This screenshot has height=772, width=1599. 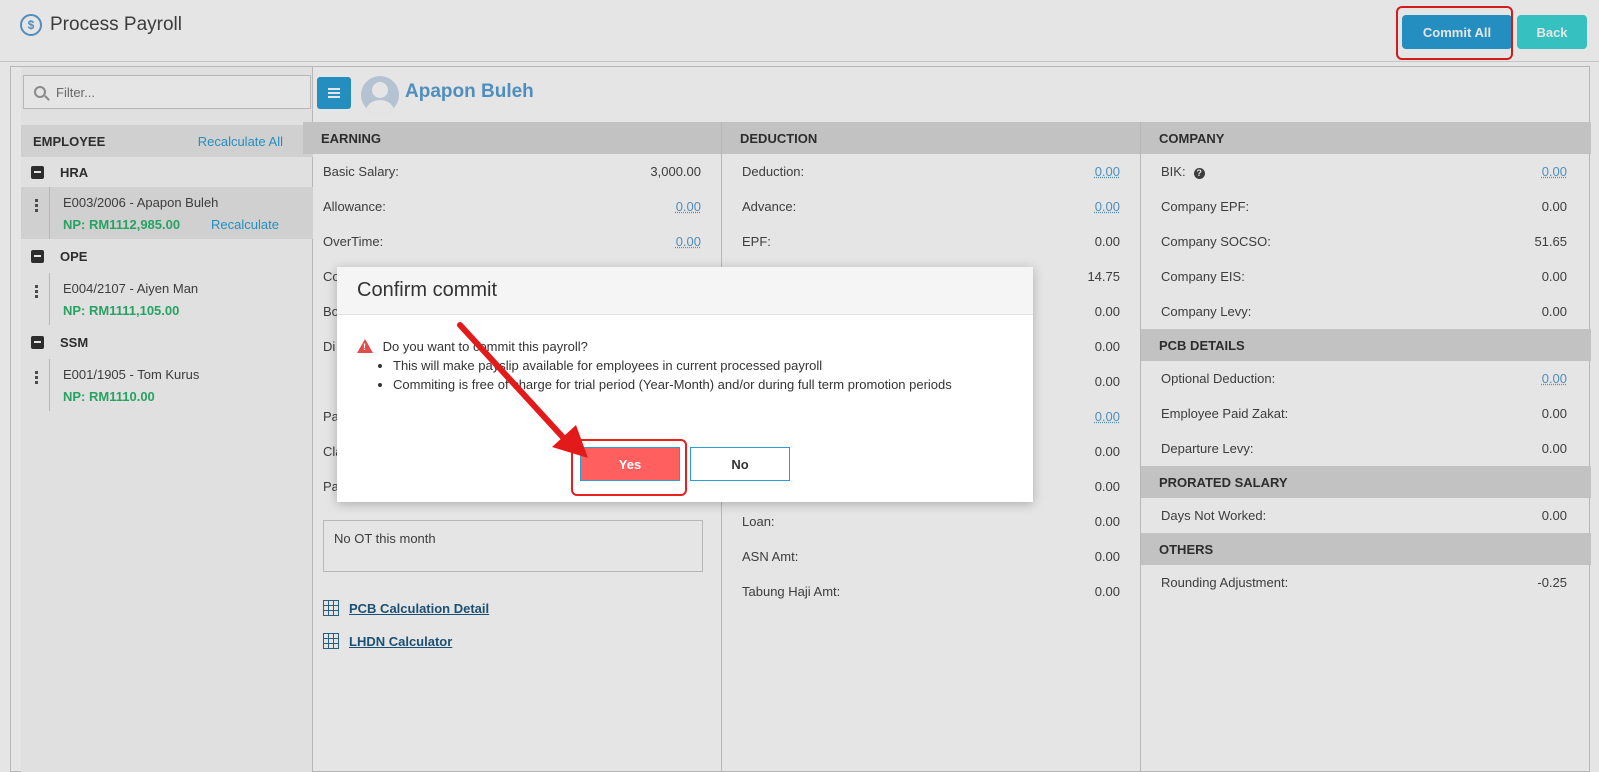 I want to click on warning-icon: !, so click(x=365, y=346).